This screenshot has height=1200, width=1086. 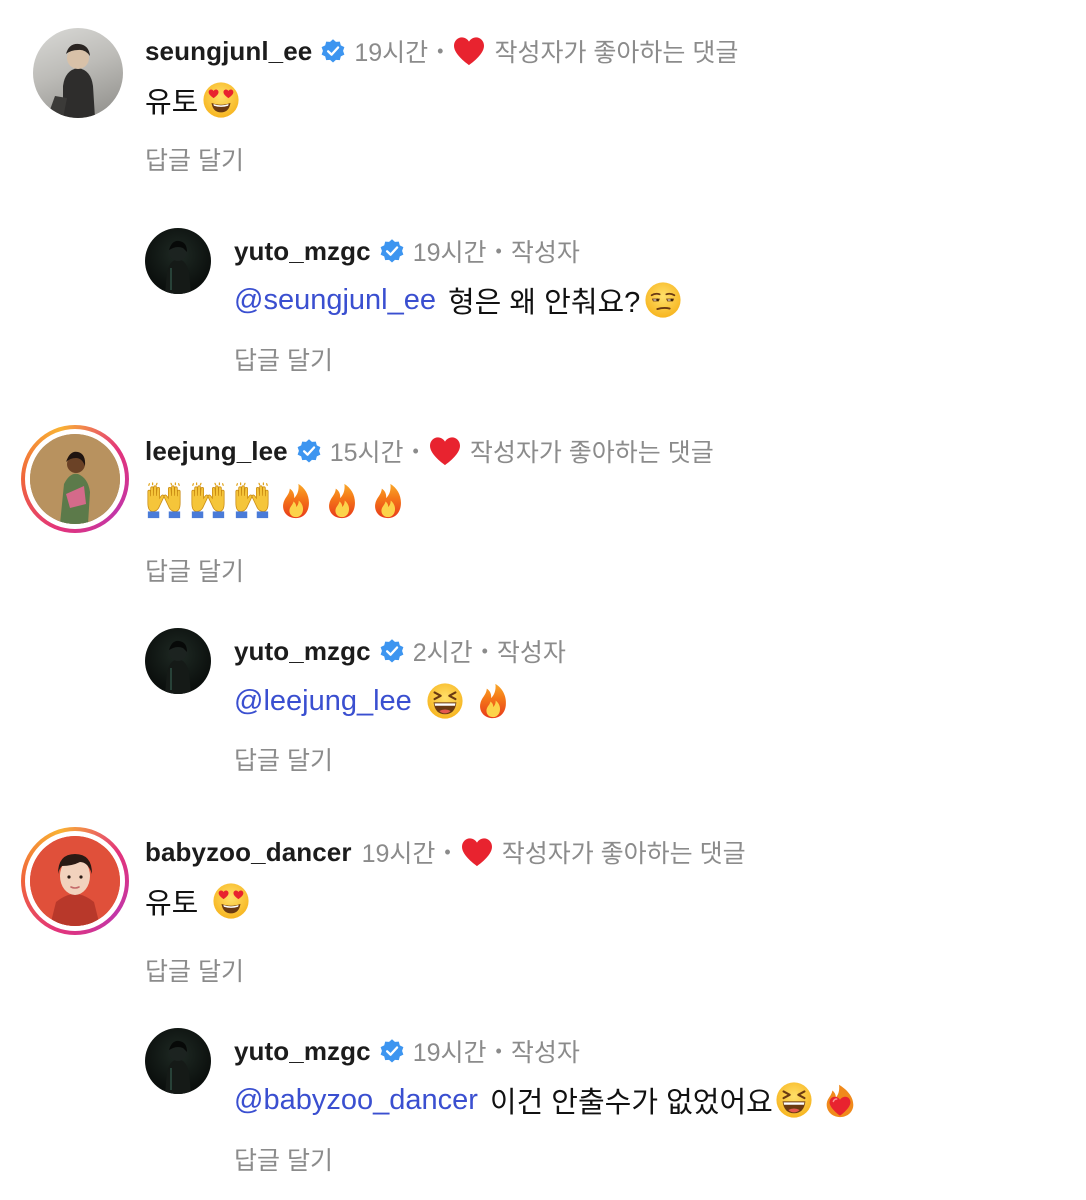 What do you see at coordinates (248, 852) in the screenshot?
I see `username: babyzoo_dancer` at bounding box center [248, 852].